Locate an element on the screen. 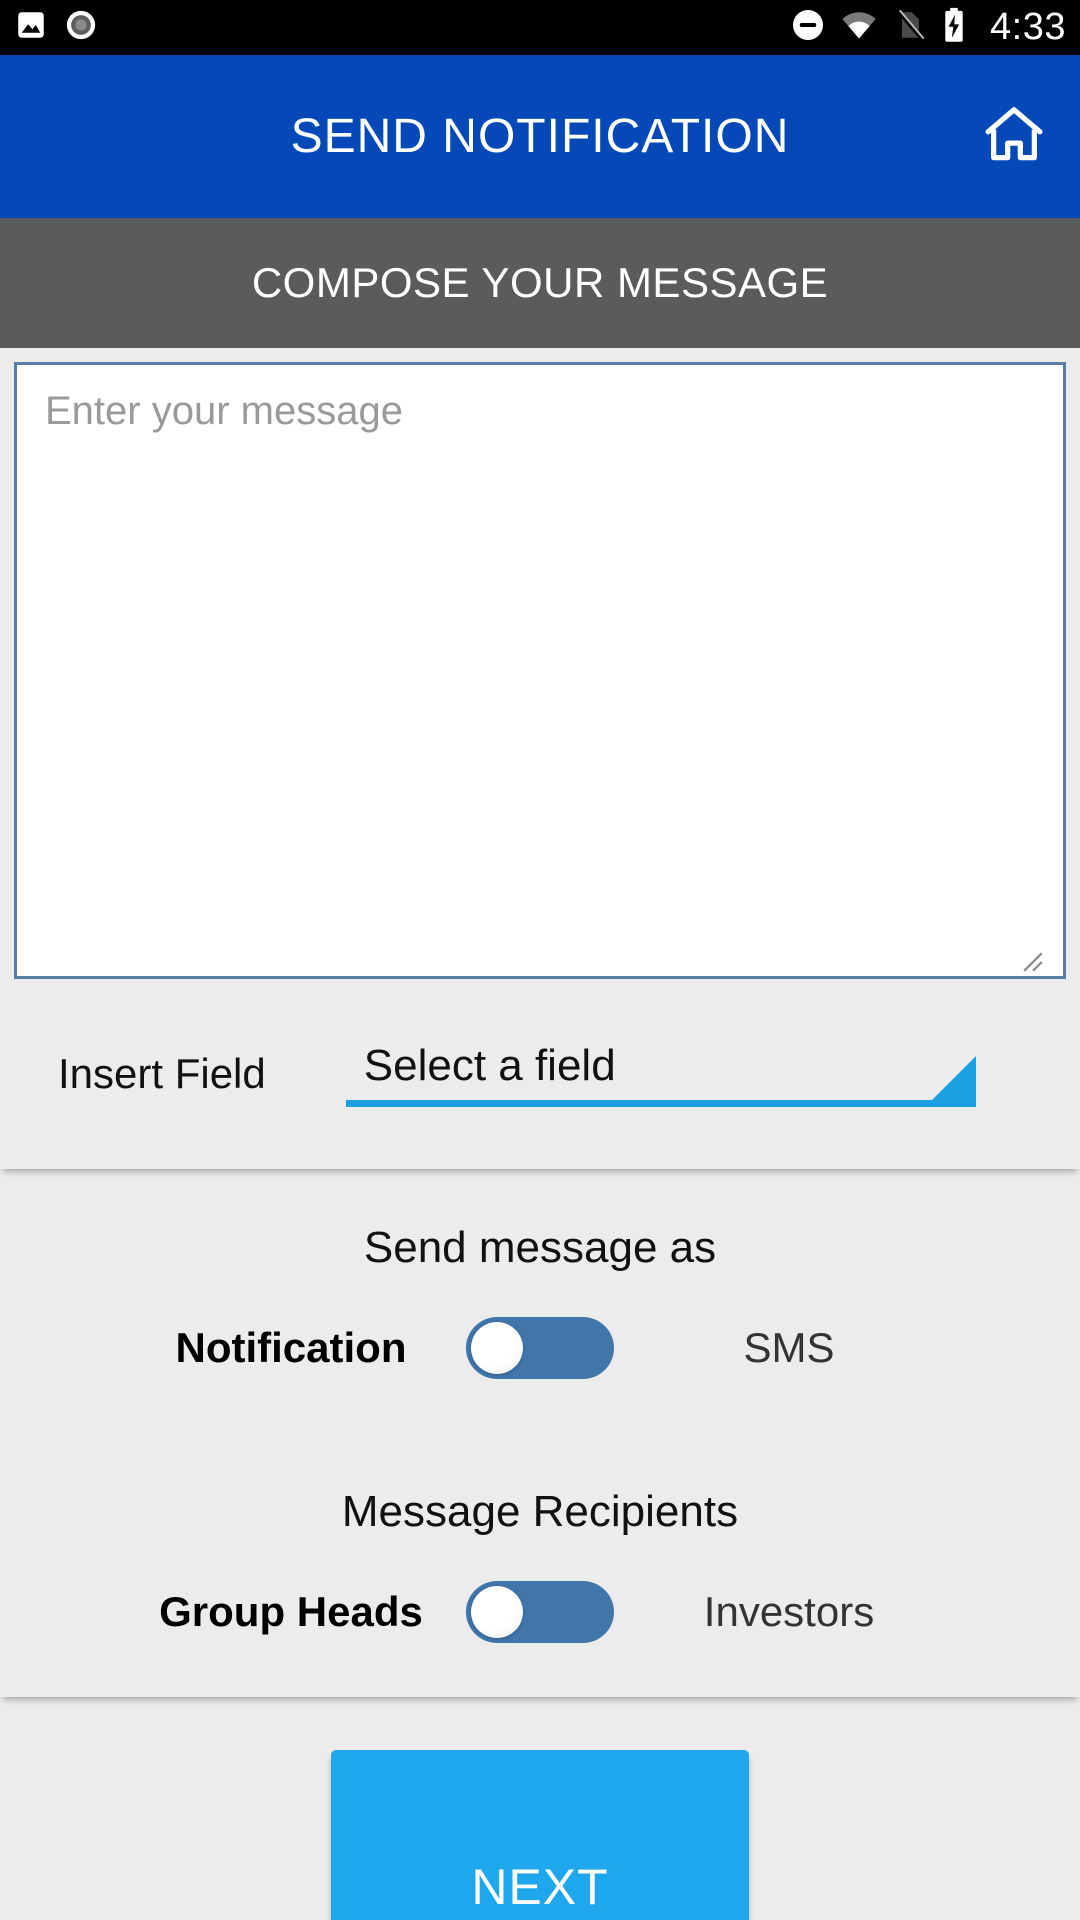 This screenshot has width=1080, height=1920. wifi-icon is located at coordinates (859, 27).